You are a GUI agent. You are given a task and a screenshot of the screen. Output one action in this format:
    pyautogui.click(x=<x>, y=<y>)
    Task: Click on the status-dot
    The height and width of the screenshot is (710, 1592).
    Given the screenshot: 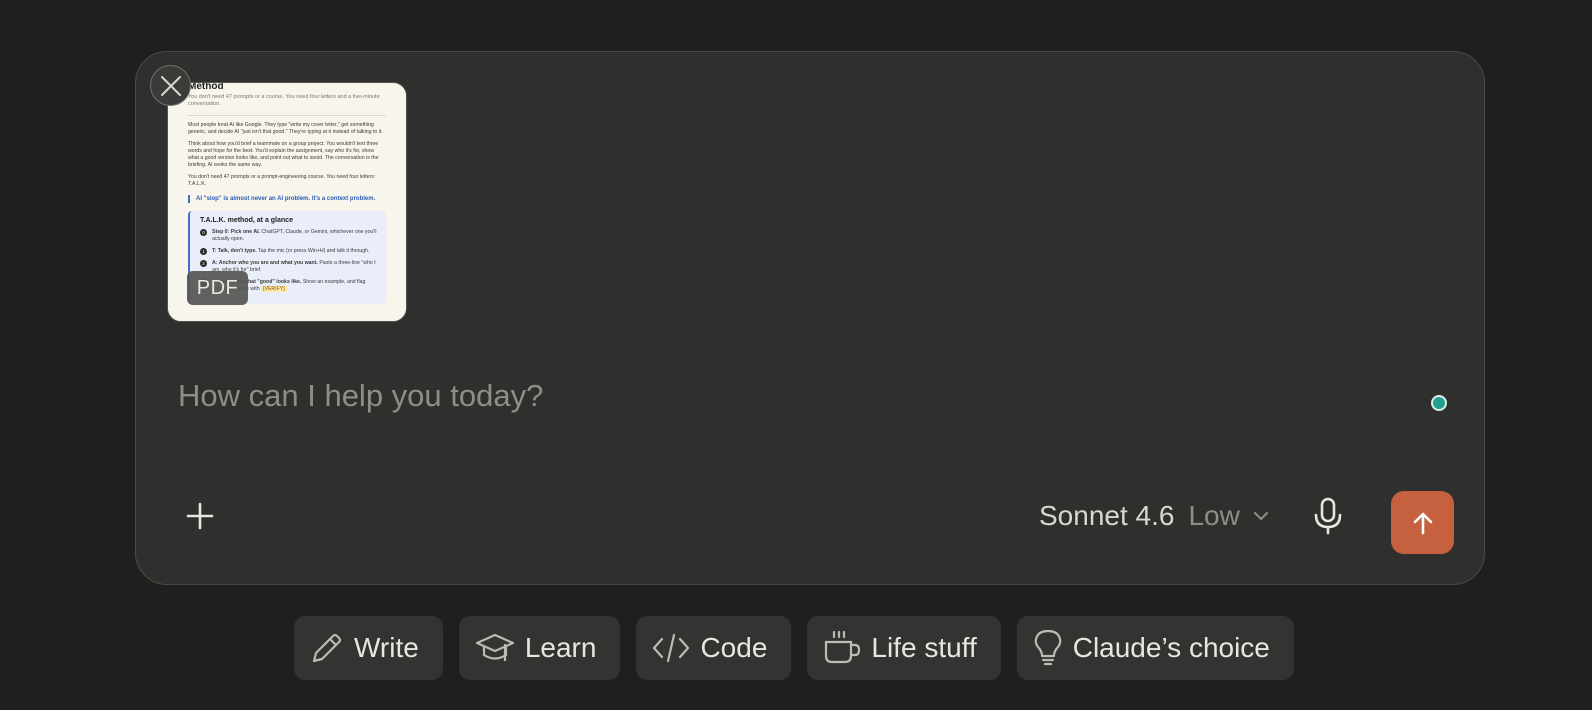 What is the action you would take?
    pyautogui.click(x=1439, y=403)
    